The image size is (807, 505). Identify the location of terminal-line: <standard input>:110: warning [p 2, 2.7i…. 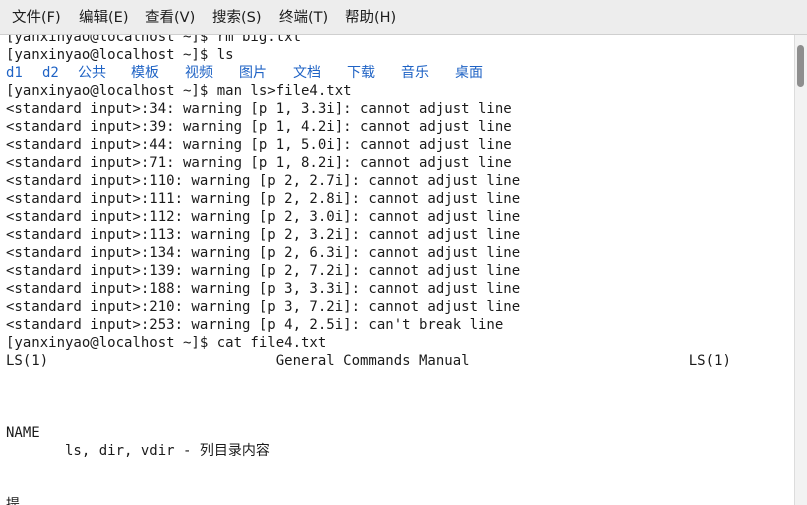
(263, 181).